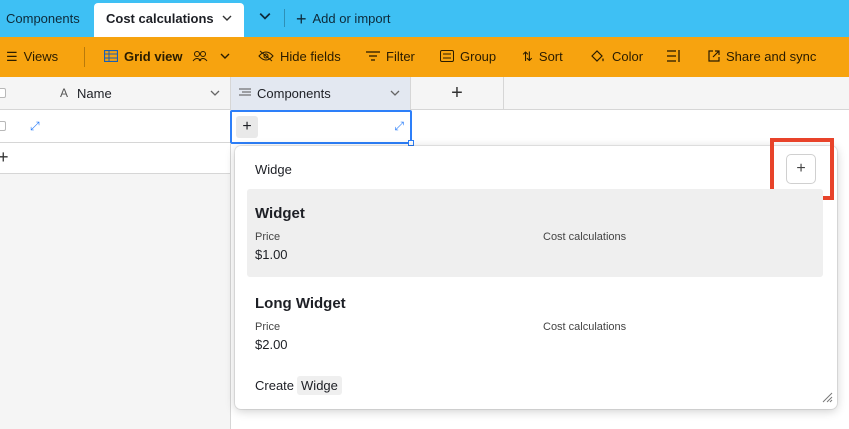 The image size is (849, 429). Describe the element at coordinates (271, 254) in the screenshot. I see `field-value: $1.00` at that location.